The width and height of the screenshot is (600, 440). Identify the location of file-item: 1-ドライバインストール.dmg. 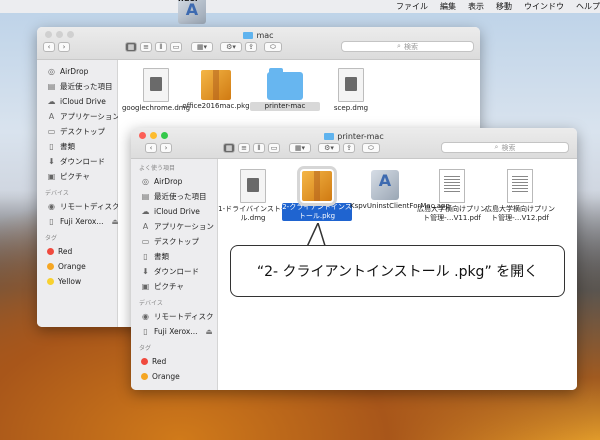
(253, 194).